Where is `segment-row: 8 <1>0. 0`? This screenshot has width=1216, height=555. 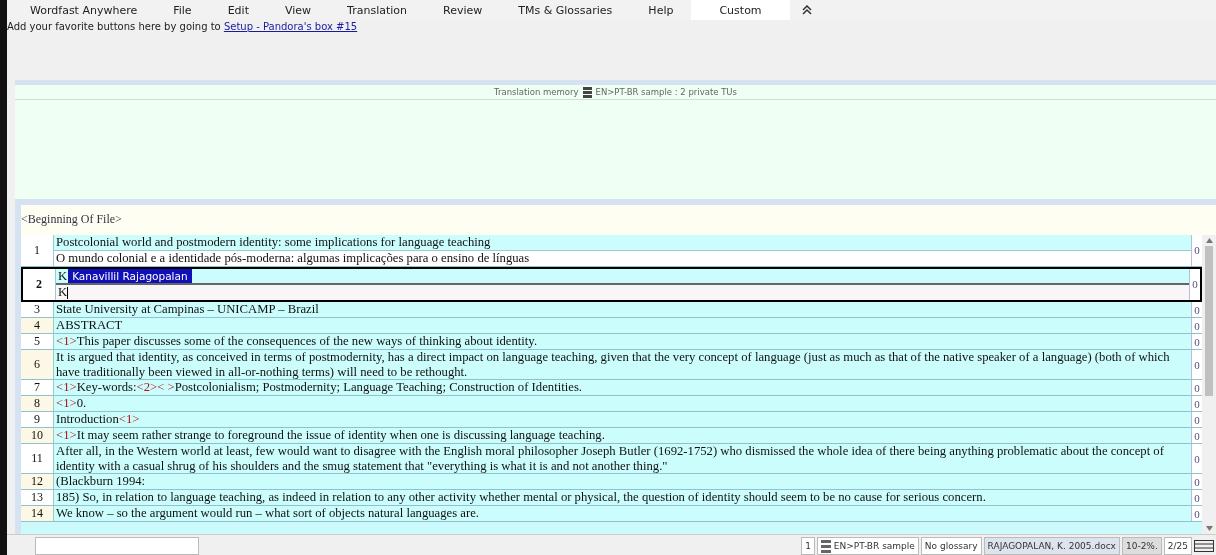 segment-row: 8 <1>0. 0 is located at coordinates (611, 404).